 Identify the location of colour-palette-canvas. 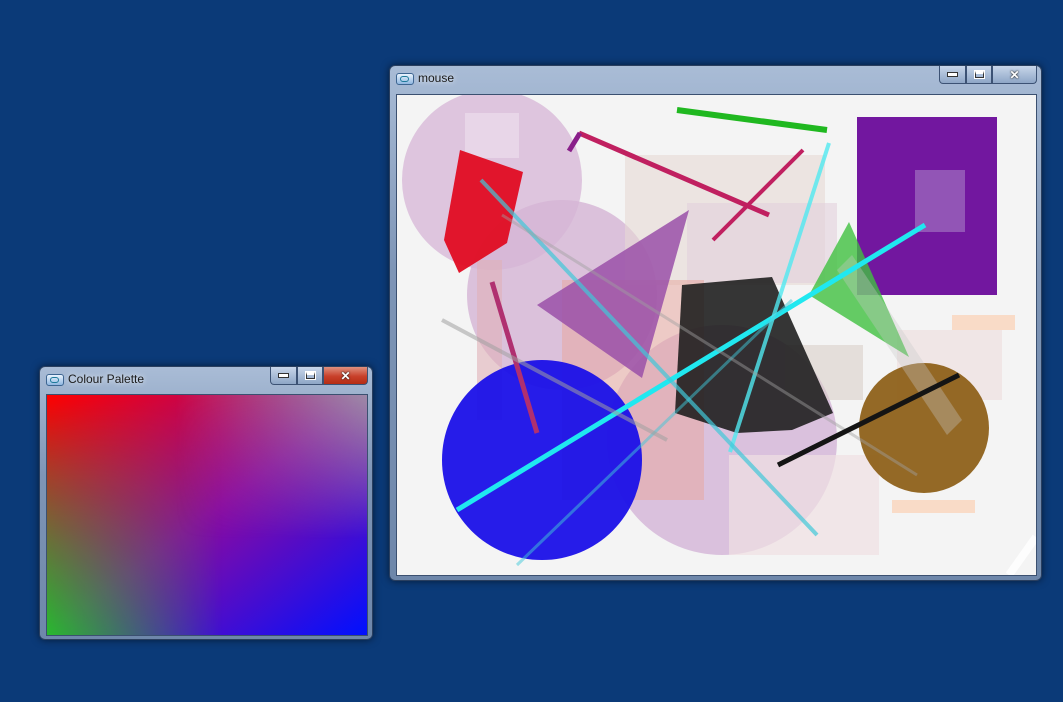
(207, 515).